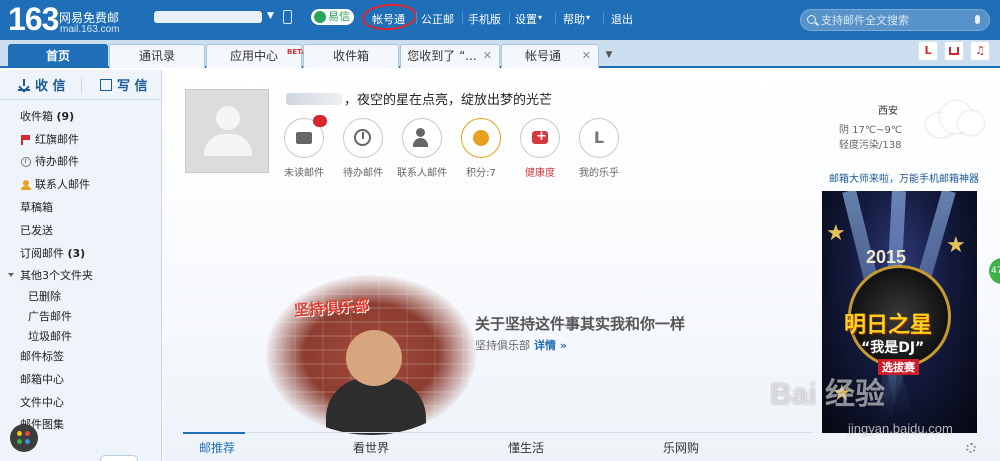 The image size is (1000, 461). What do you see at coordinates (994, 271) in the screenshot?
I see `edge-float-icon: 47` at bounding box center [994, 271].